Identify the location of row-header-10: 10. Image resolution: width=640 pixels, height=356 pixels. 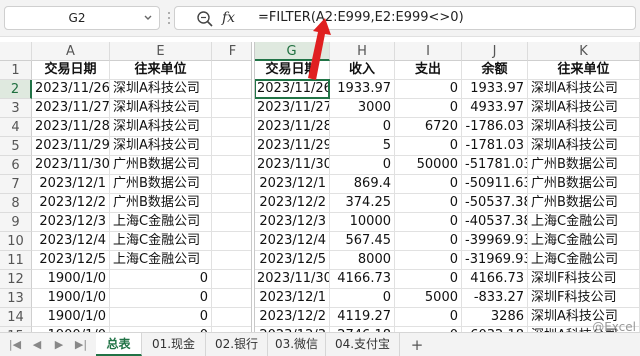
(16, 241).